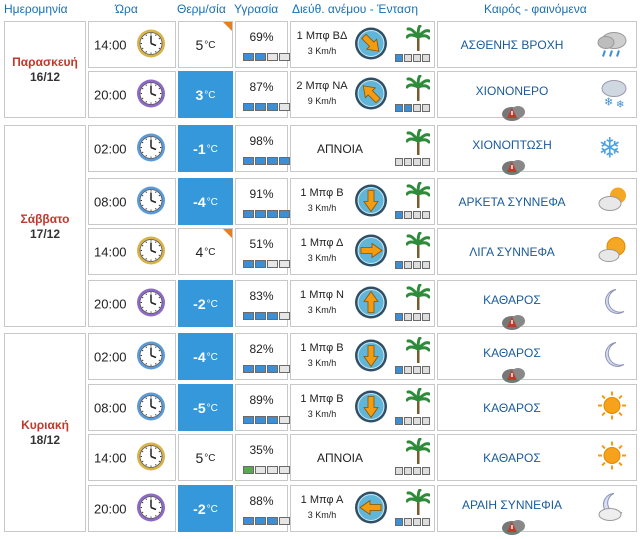 This screenshot has width=640, height=539. Describe the element at coordinates (262, 303) in the screenshot. I see `humidity-cell: 83%` at that location.